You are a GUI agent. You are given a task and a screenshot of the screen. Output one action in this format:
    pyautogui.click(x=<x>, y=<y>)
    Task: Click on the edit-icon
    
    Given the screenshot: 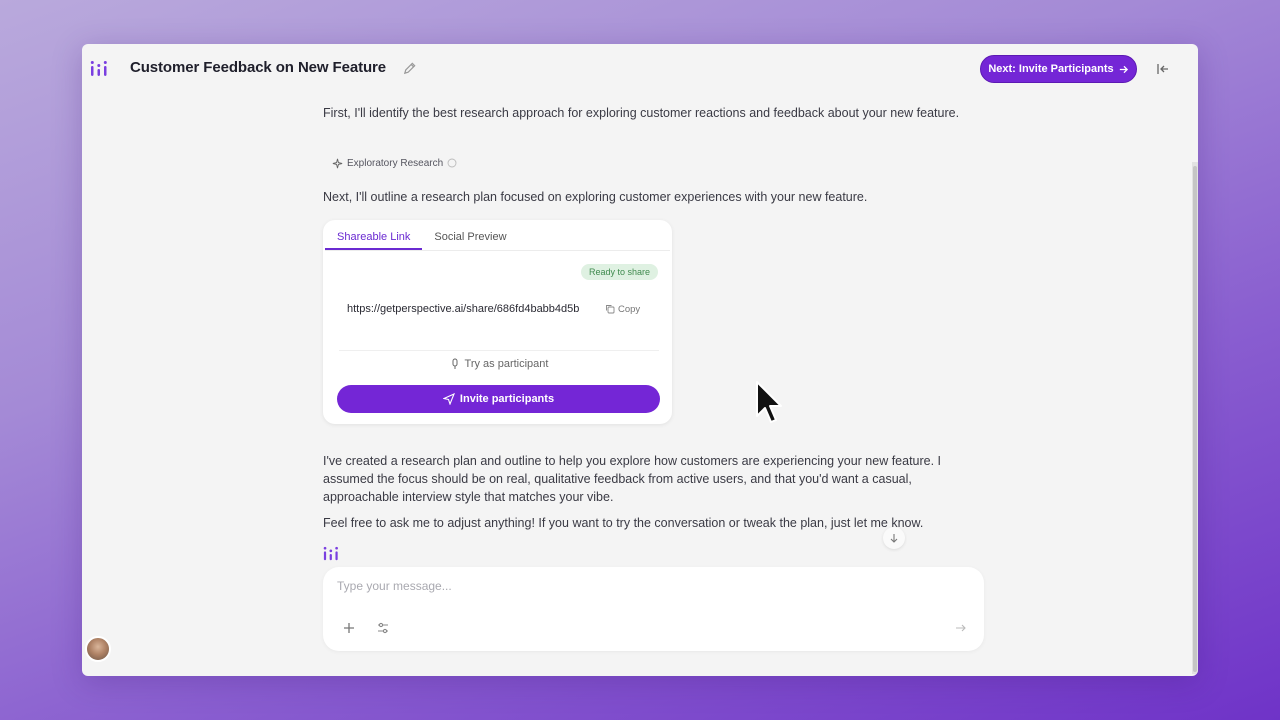 What is the action you would take?
    pyautogui.click(x=409, y=68)
    